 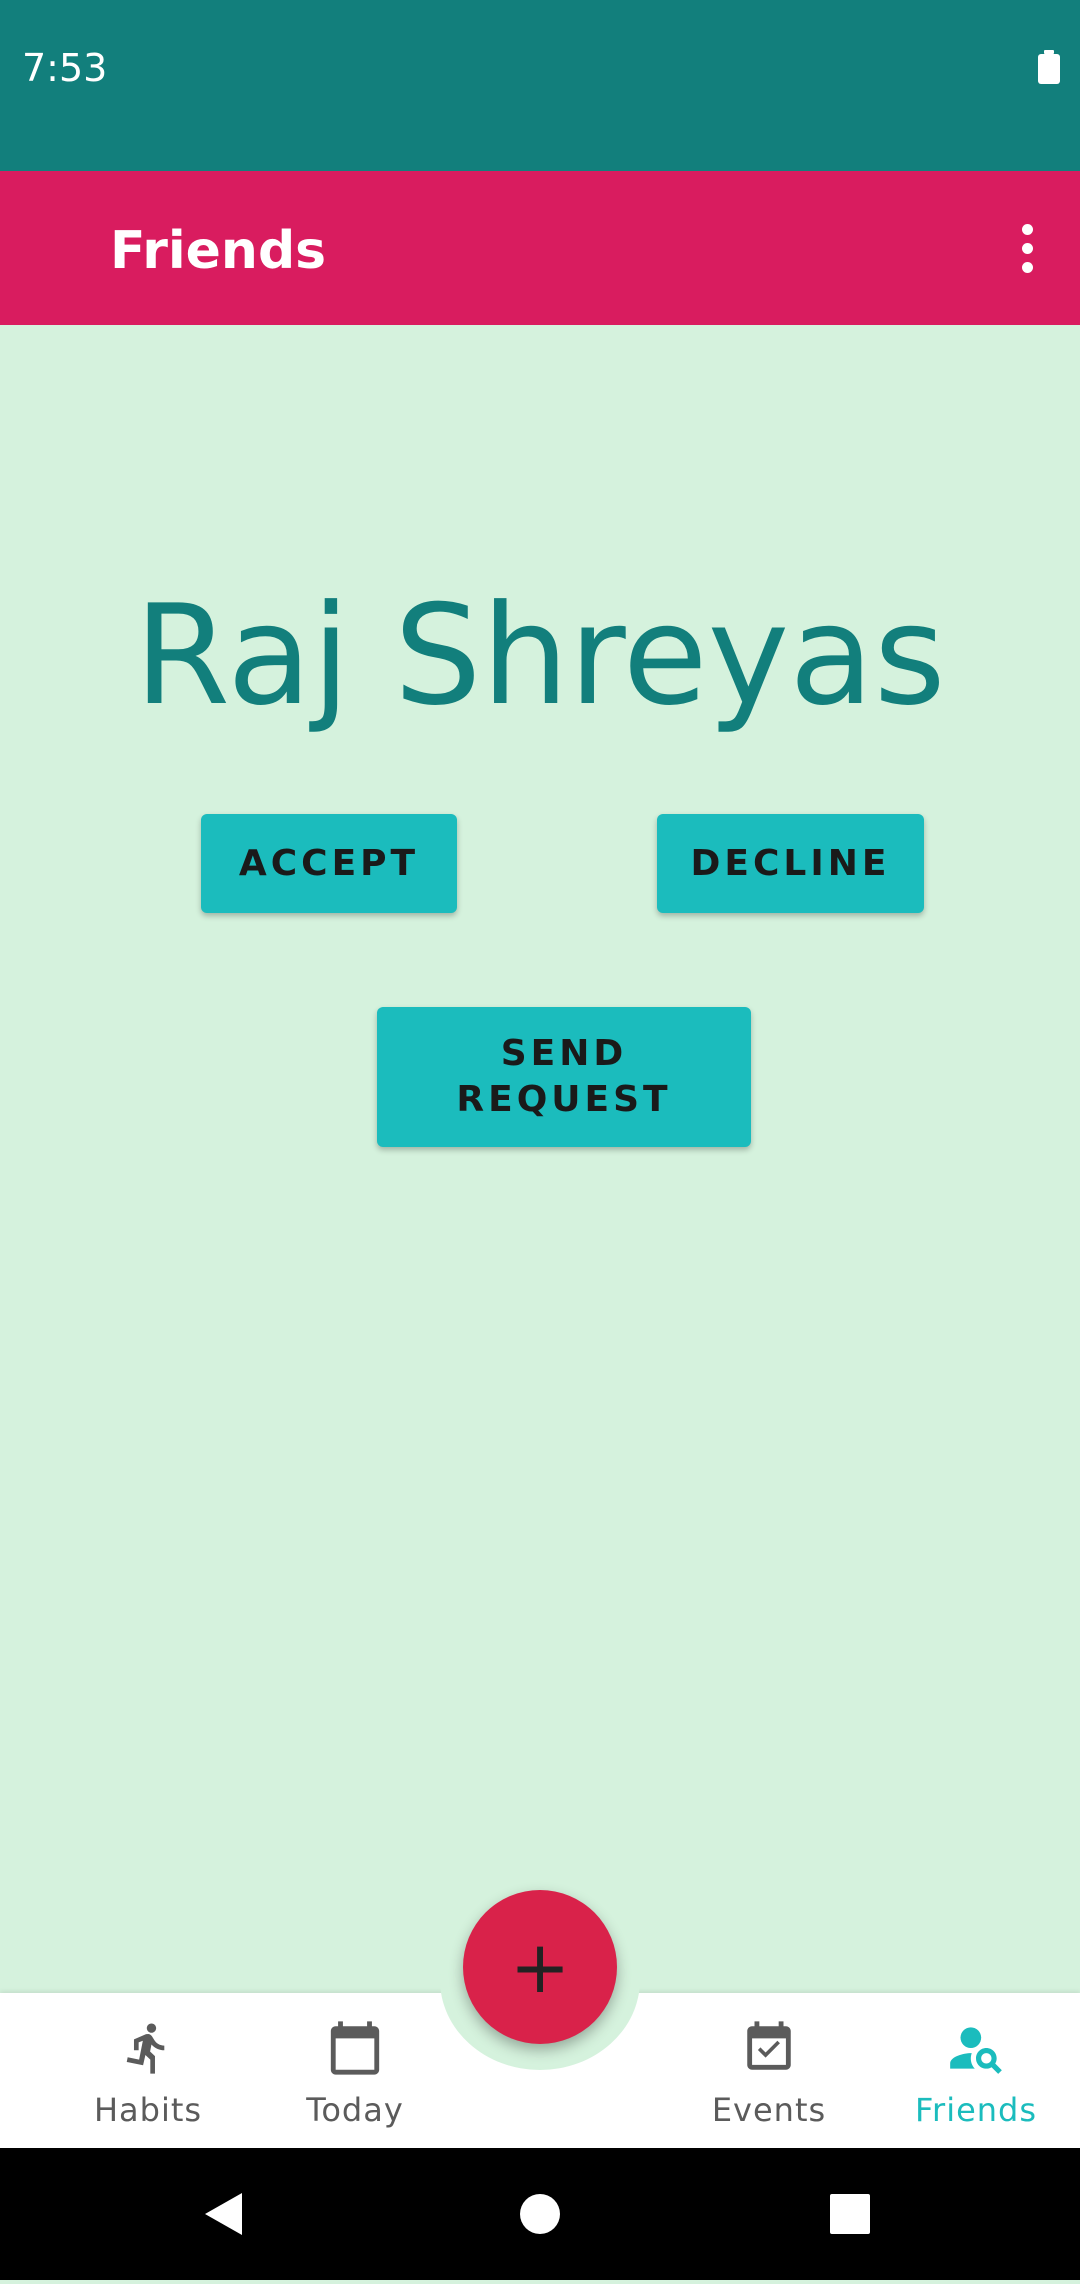 What do you see at coordinates (355, 2110) in the screenshot?
I see `nav-label-today: Today` at bounding box center [355, 2110].